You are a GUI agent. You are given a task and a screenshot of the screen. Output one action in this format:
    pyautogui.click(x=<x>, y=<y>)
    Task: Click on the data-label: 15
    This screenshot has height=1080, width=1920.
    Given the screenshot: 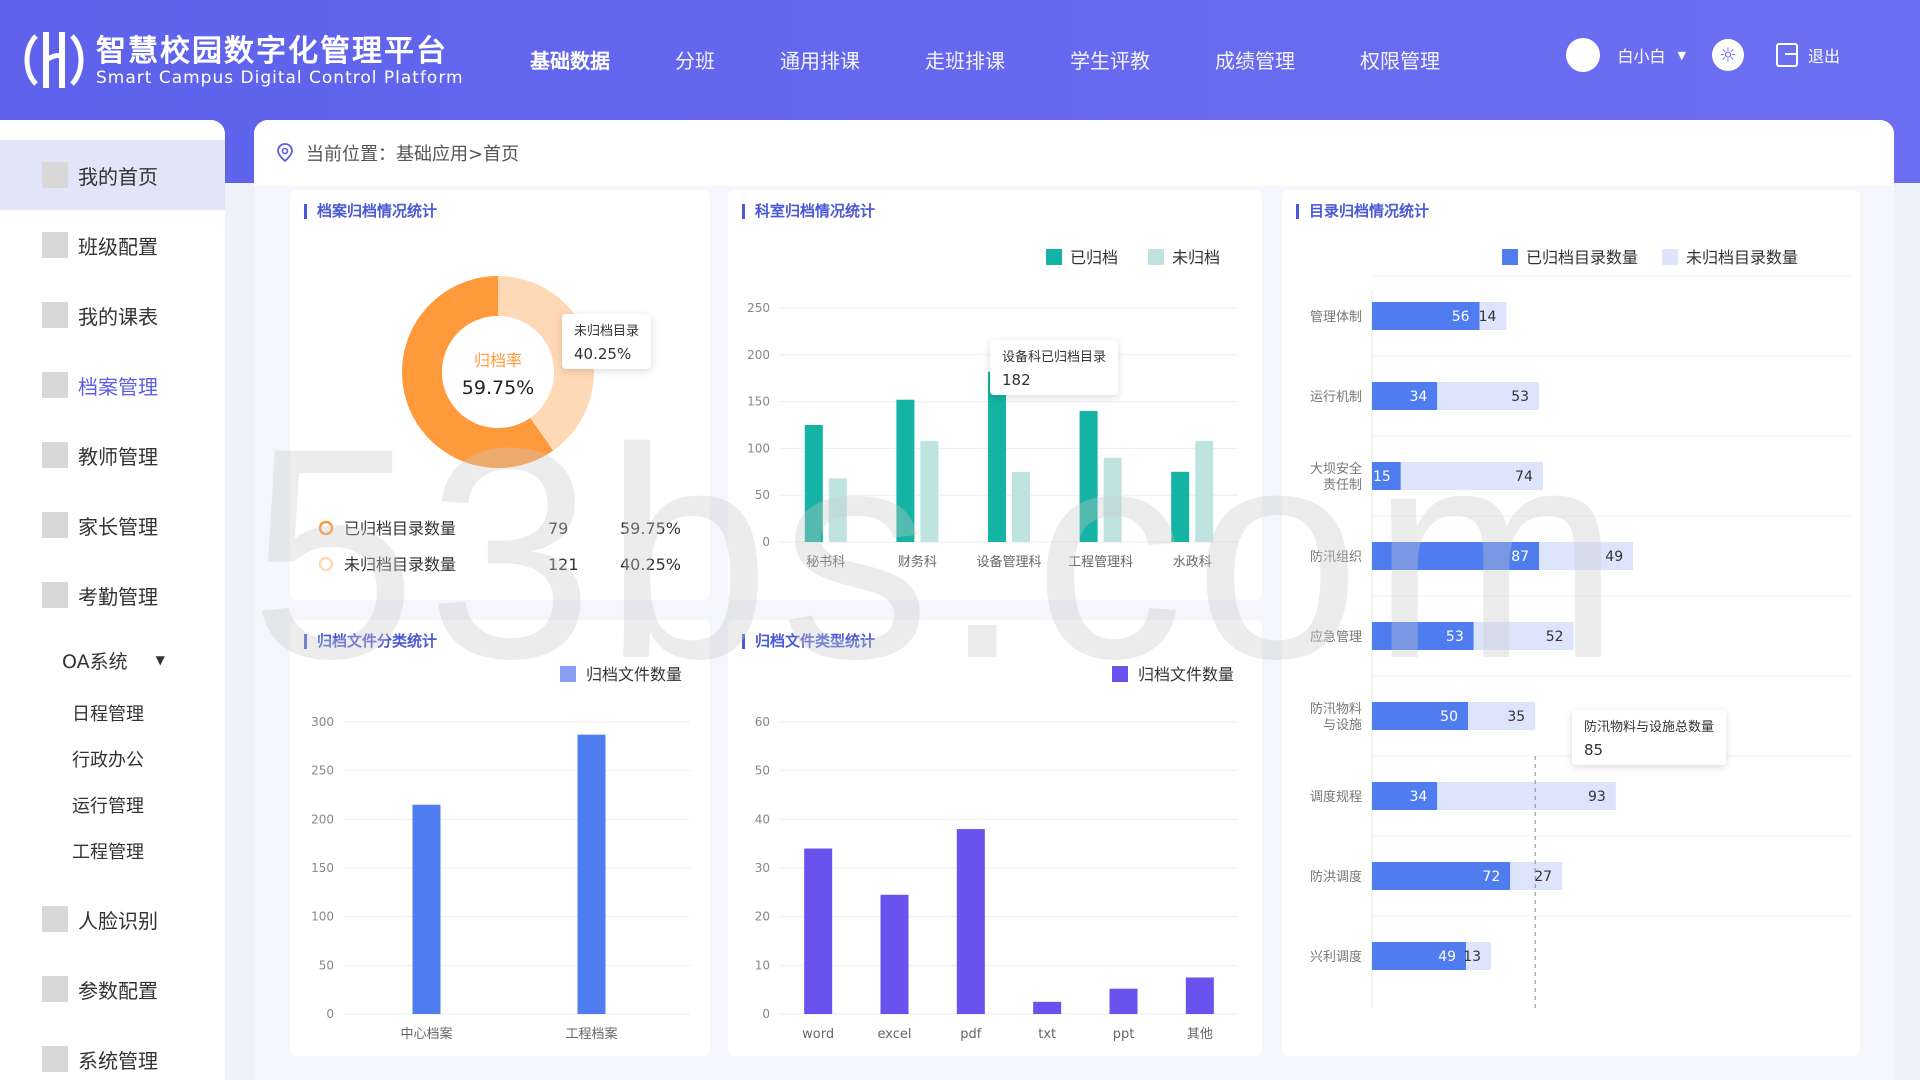 What is the action you would take?
    pyautogui.click(x=1382, y=477)
    